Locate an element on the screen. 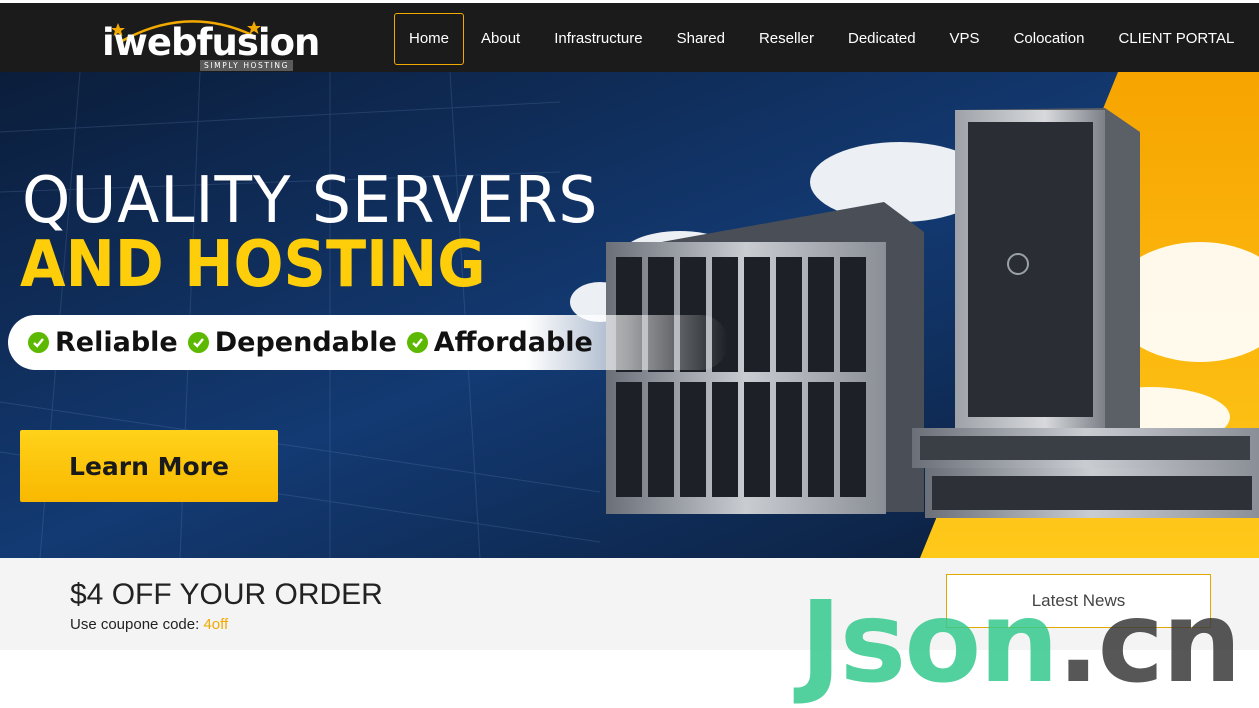  feature-pill: Reliable Dependable Affordable is located at coordinates (368, 342).